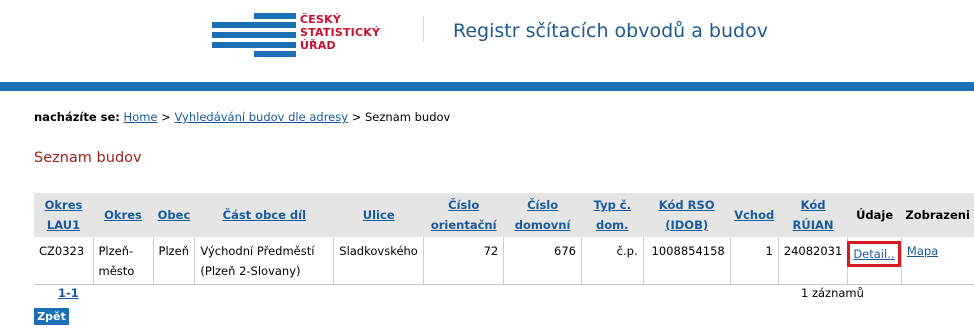 The height and width of the screenshot is (328, 974). Describe the element at coordinates (88, 158) in the screenshot. I see `page-title: Seznam budov` at that location.